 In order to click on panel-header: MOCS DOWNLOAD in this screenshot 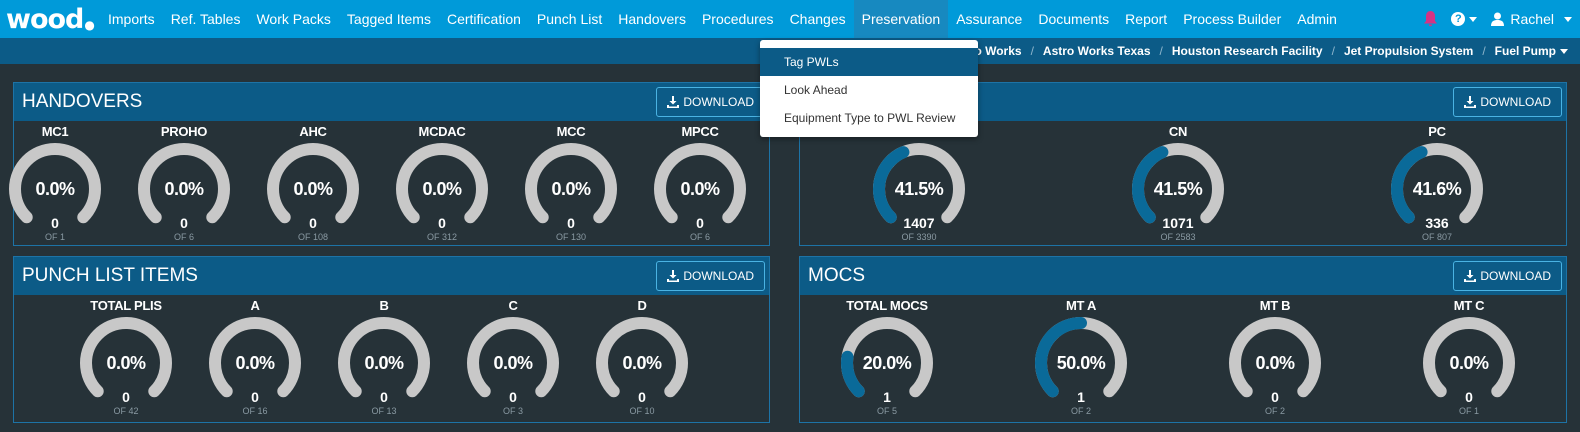, I will do `click(1183, 276)`.